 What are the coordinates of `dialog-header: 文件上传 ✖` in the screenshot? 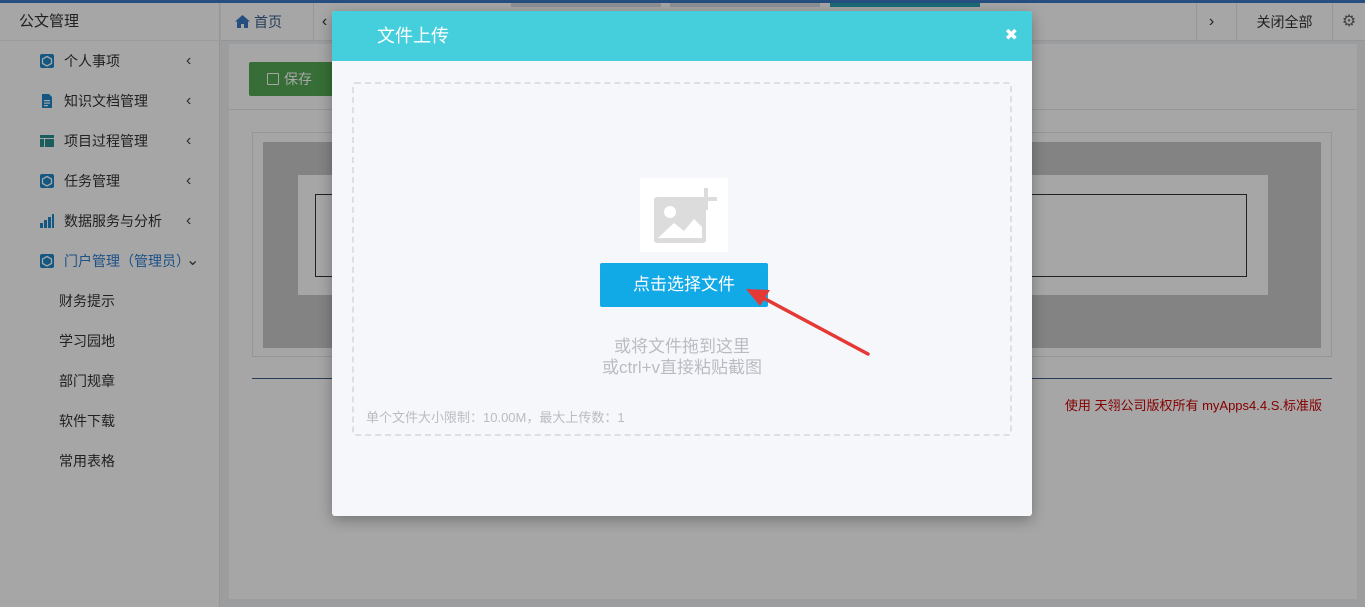 It's located at (682, 36).